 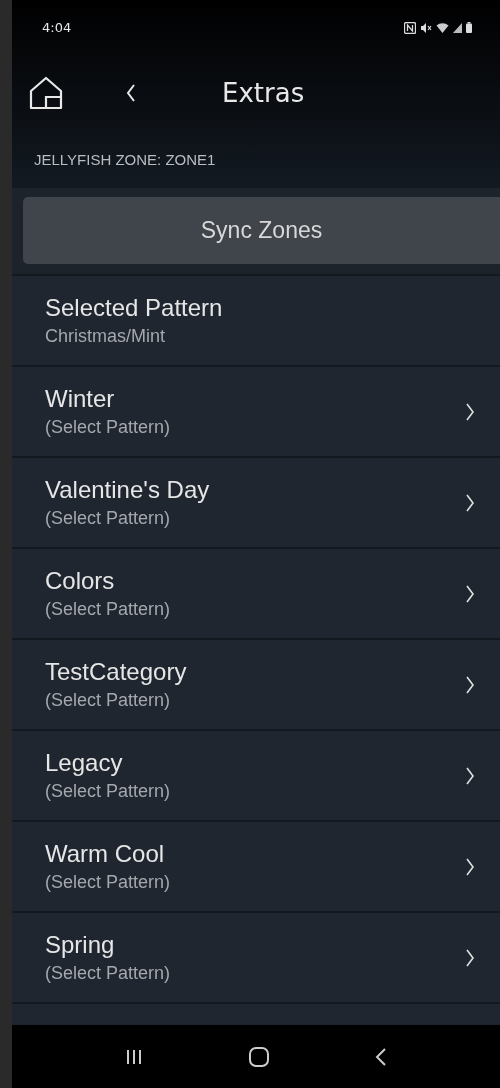 I want to click on back-button-icon, so click(x=381, y=1056).